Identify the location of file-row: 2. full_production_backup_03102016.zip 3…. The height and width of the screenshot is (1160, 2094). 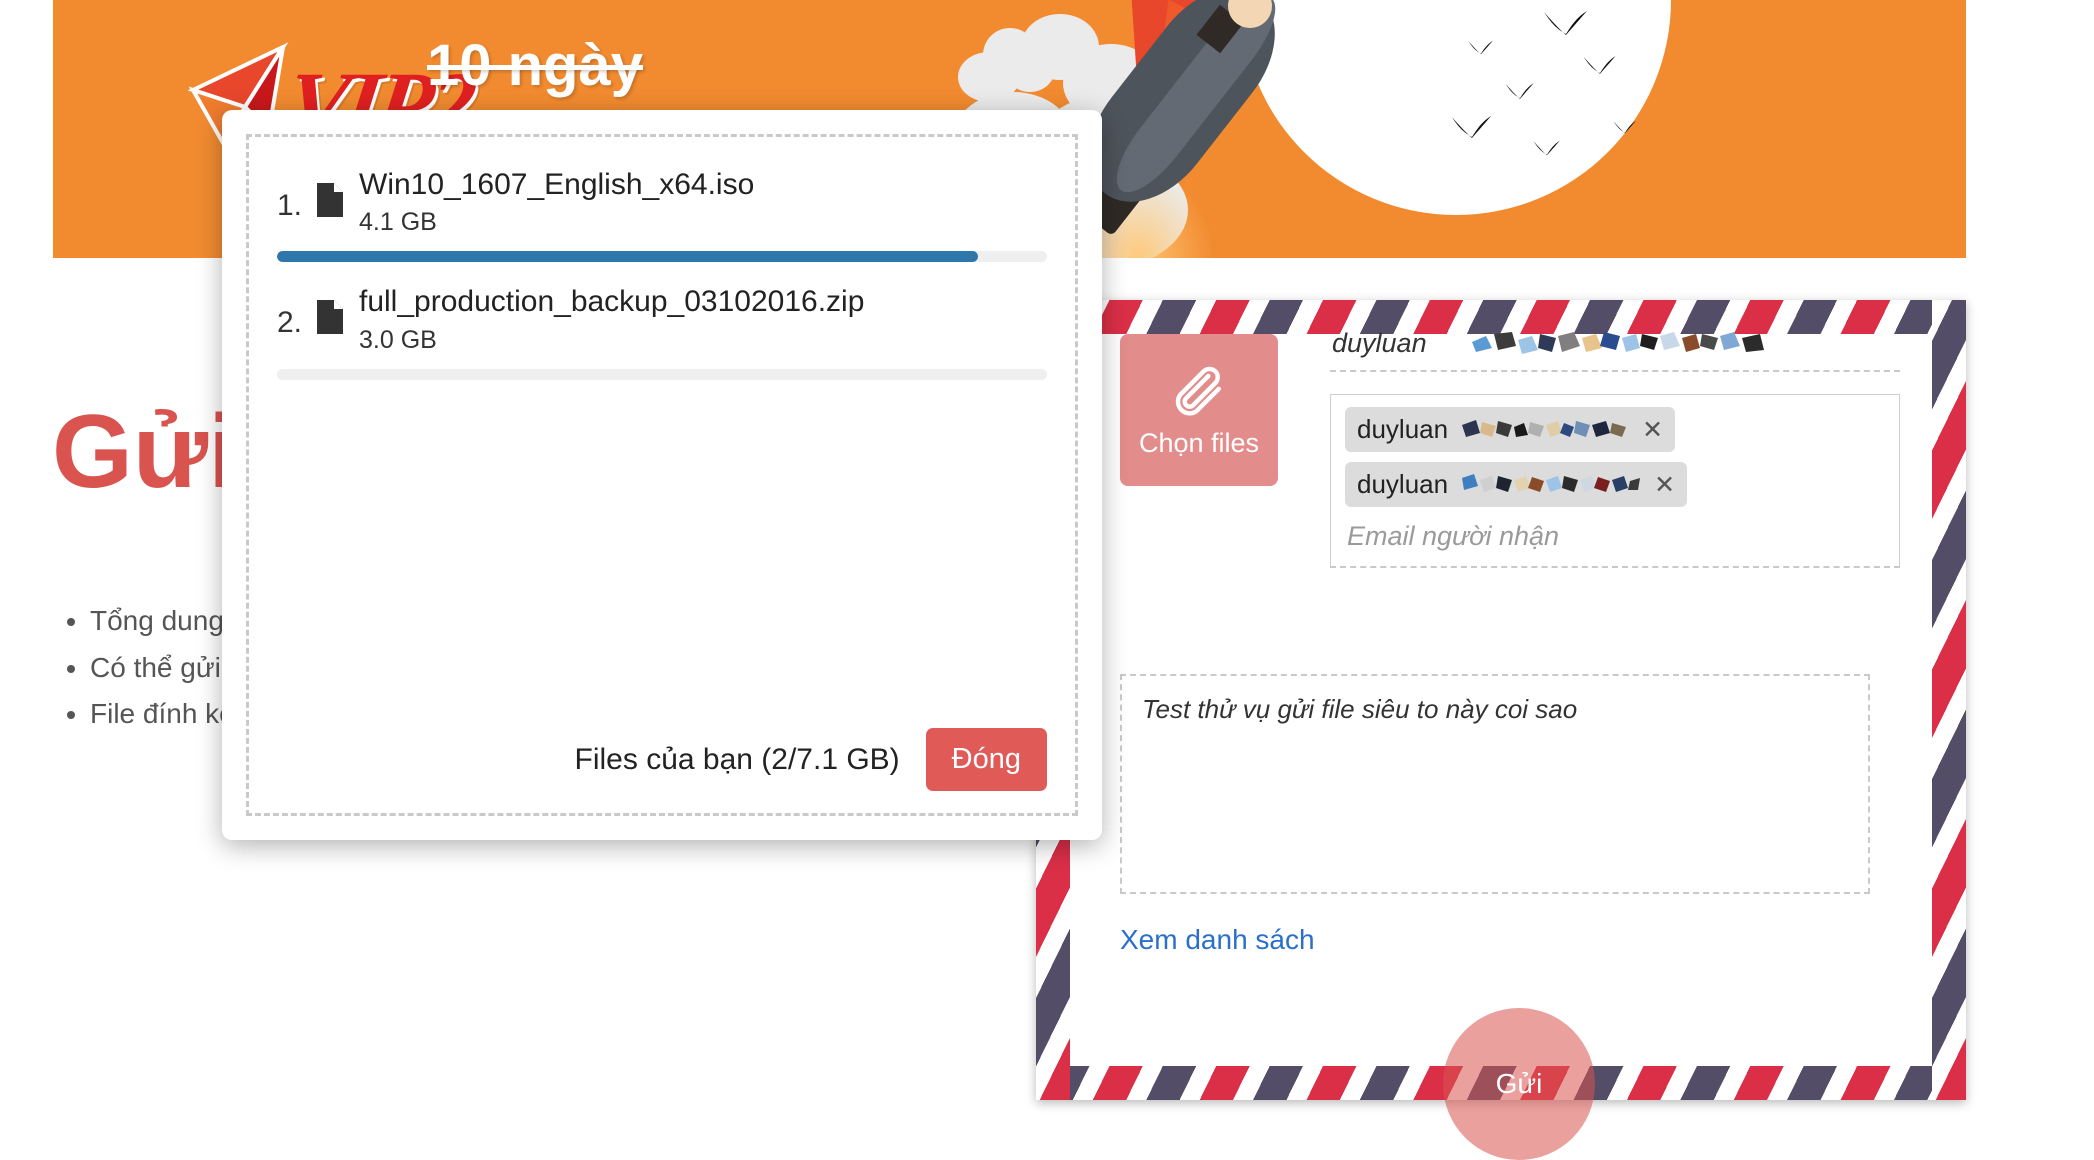
(662, 329).